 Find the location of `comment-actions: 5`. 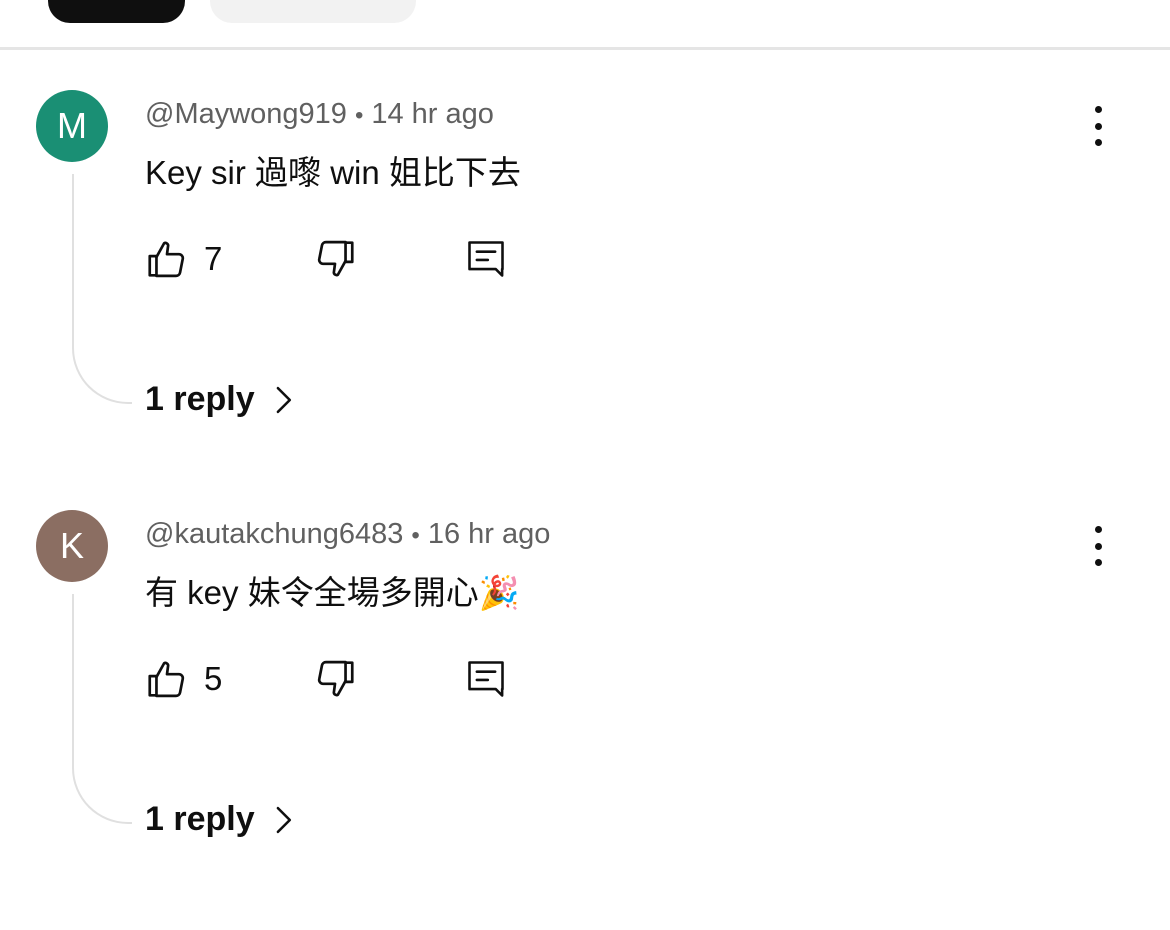

comment-actions: 5 is located at coordinates (300, 681).